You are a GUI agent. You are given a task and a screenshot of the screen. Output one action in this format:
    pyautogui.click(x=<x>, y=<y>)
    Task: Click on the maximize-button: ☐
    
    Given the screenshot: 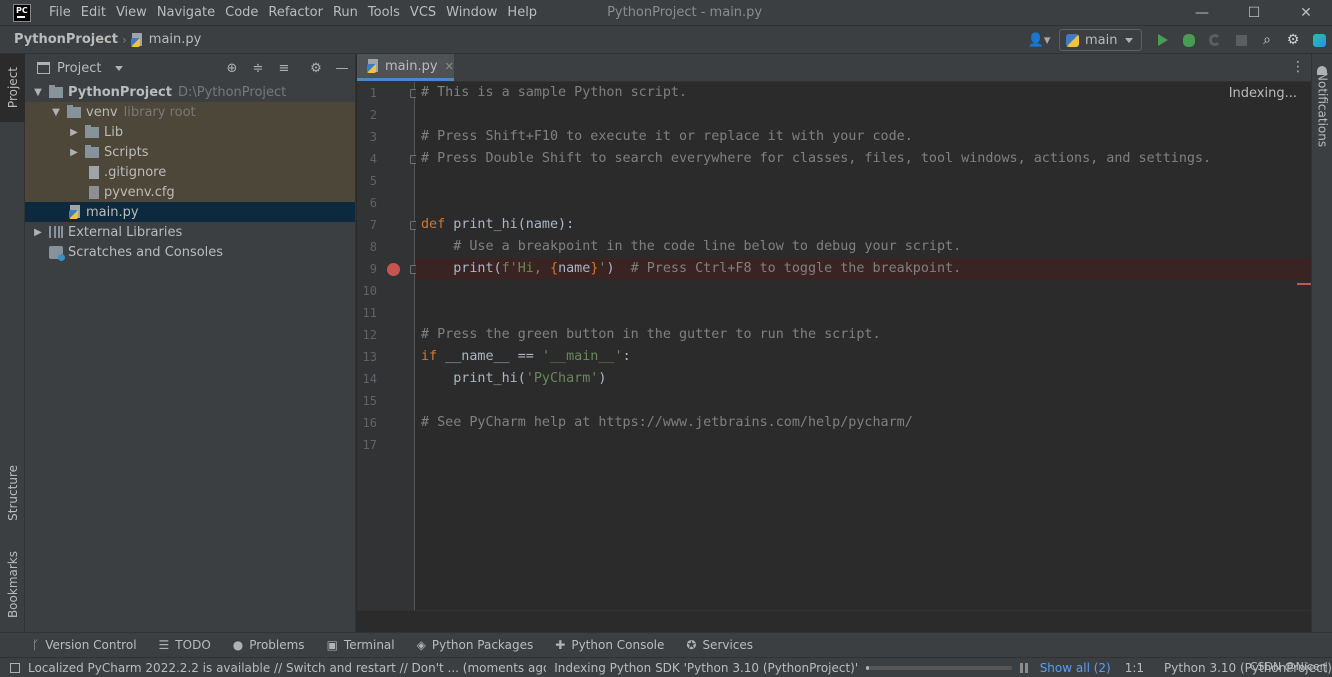 What is the action you would take?
    pyautogui.click(x=1254, y=12)
    